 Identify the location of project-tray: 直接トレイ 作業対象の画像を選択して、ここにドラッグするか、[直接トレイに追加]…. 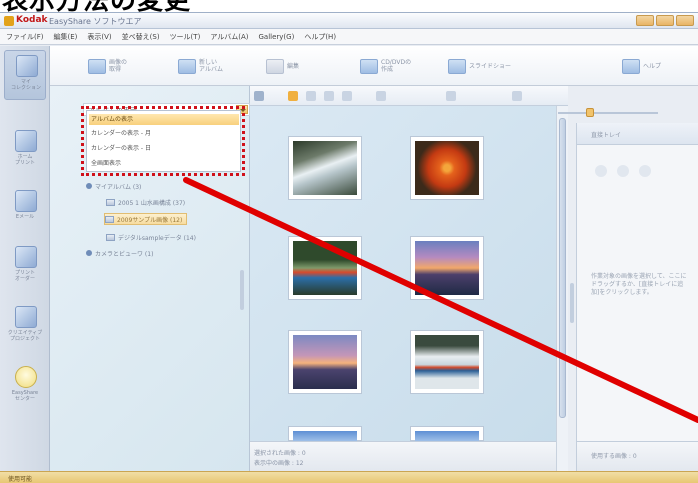
(637, 297).